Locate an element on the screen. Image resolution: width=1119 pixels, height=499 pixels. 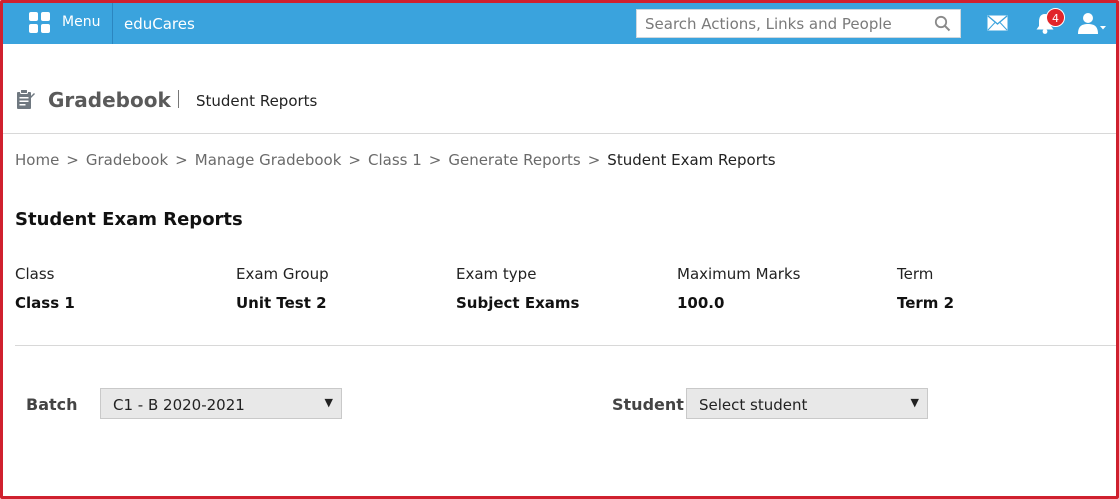
page-subtitle: Student Reports is located at coordinates (257, 101).